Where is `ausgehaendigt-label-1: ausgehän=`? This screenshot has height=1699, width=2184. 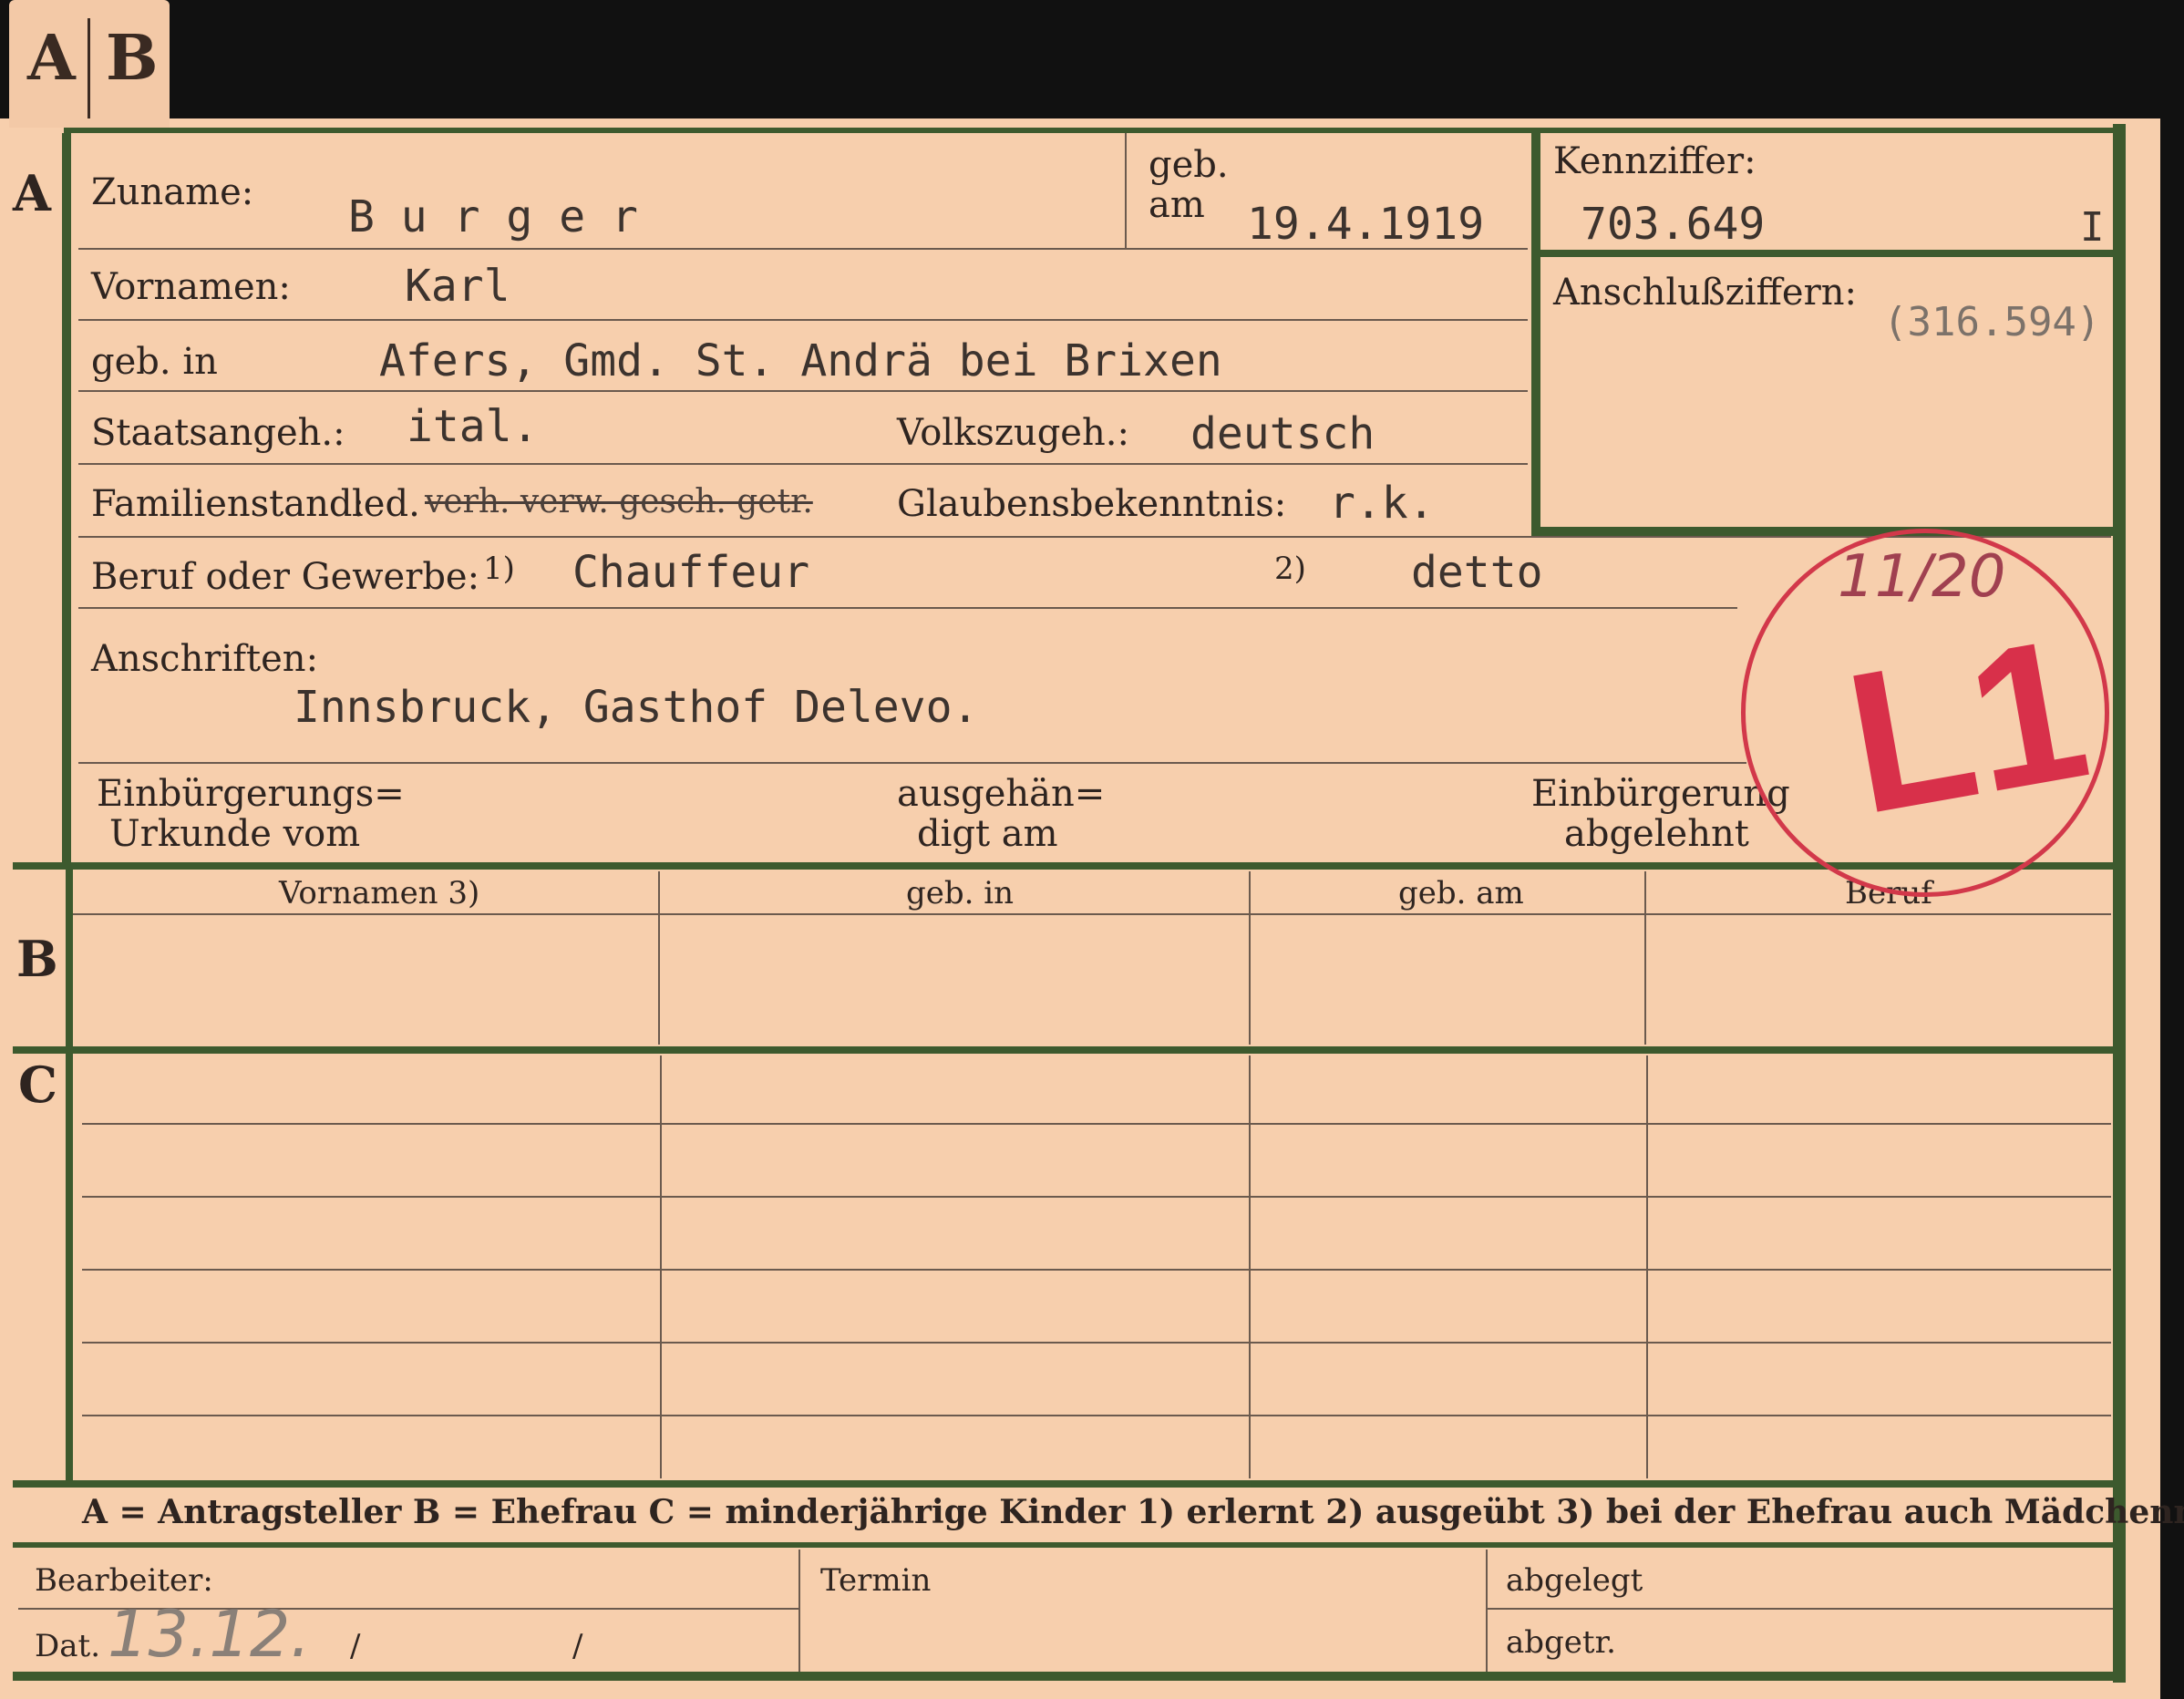 ausgehaendigt-label-1: ausgehän= is located at coordinates (1002, 794).